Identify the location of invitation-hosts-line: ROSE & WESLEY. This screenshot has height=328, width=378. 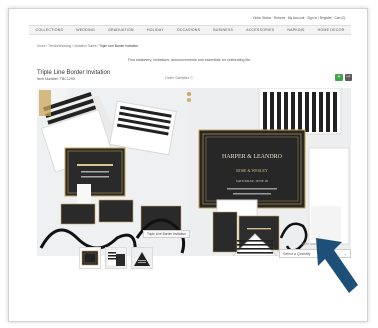
(252, 170).